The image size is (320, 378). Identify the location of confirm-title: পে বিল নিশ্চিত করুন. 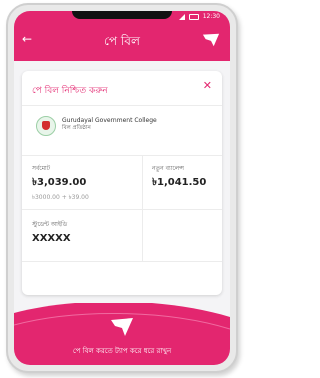
(70, 91).